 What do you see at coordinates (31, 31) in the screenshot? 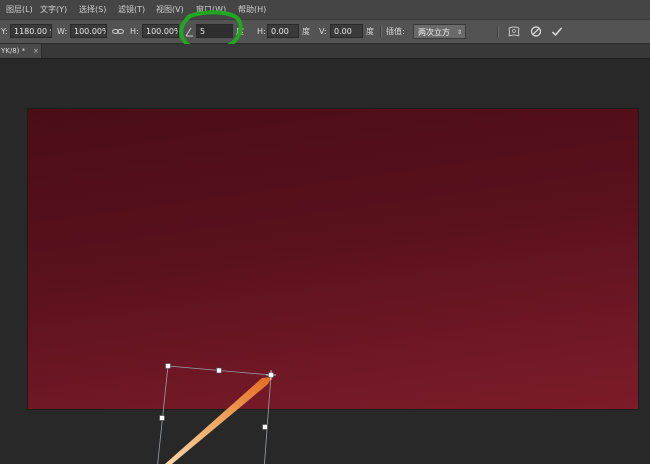
I see `y-position-field: 1180.00 像` at bounding box center [31, 31].